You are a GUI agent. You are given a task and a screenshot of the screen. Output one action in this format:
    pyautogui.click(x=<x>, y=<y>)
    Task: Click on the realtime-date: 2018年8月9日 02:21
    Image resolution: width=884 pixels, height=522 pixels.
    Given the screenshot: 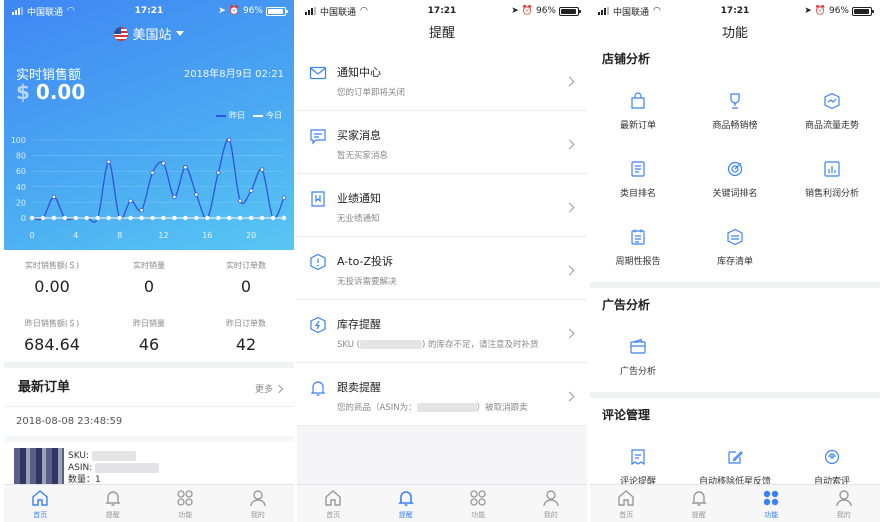 What is the action you would take?
    pyautogui.click(x=233, y=74)
    